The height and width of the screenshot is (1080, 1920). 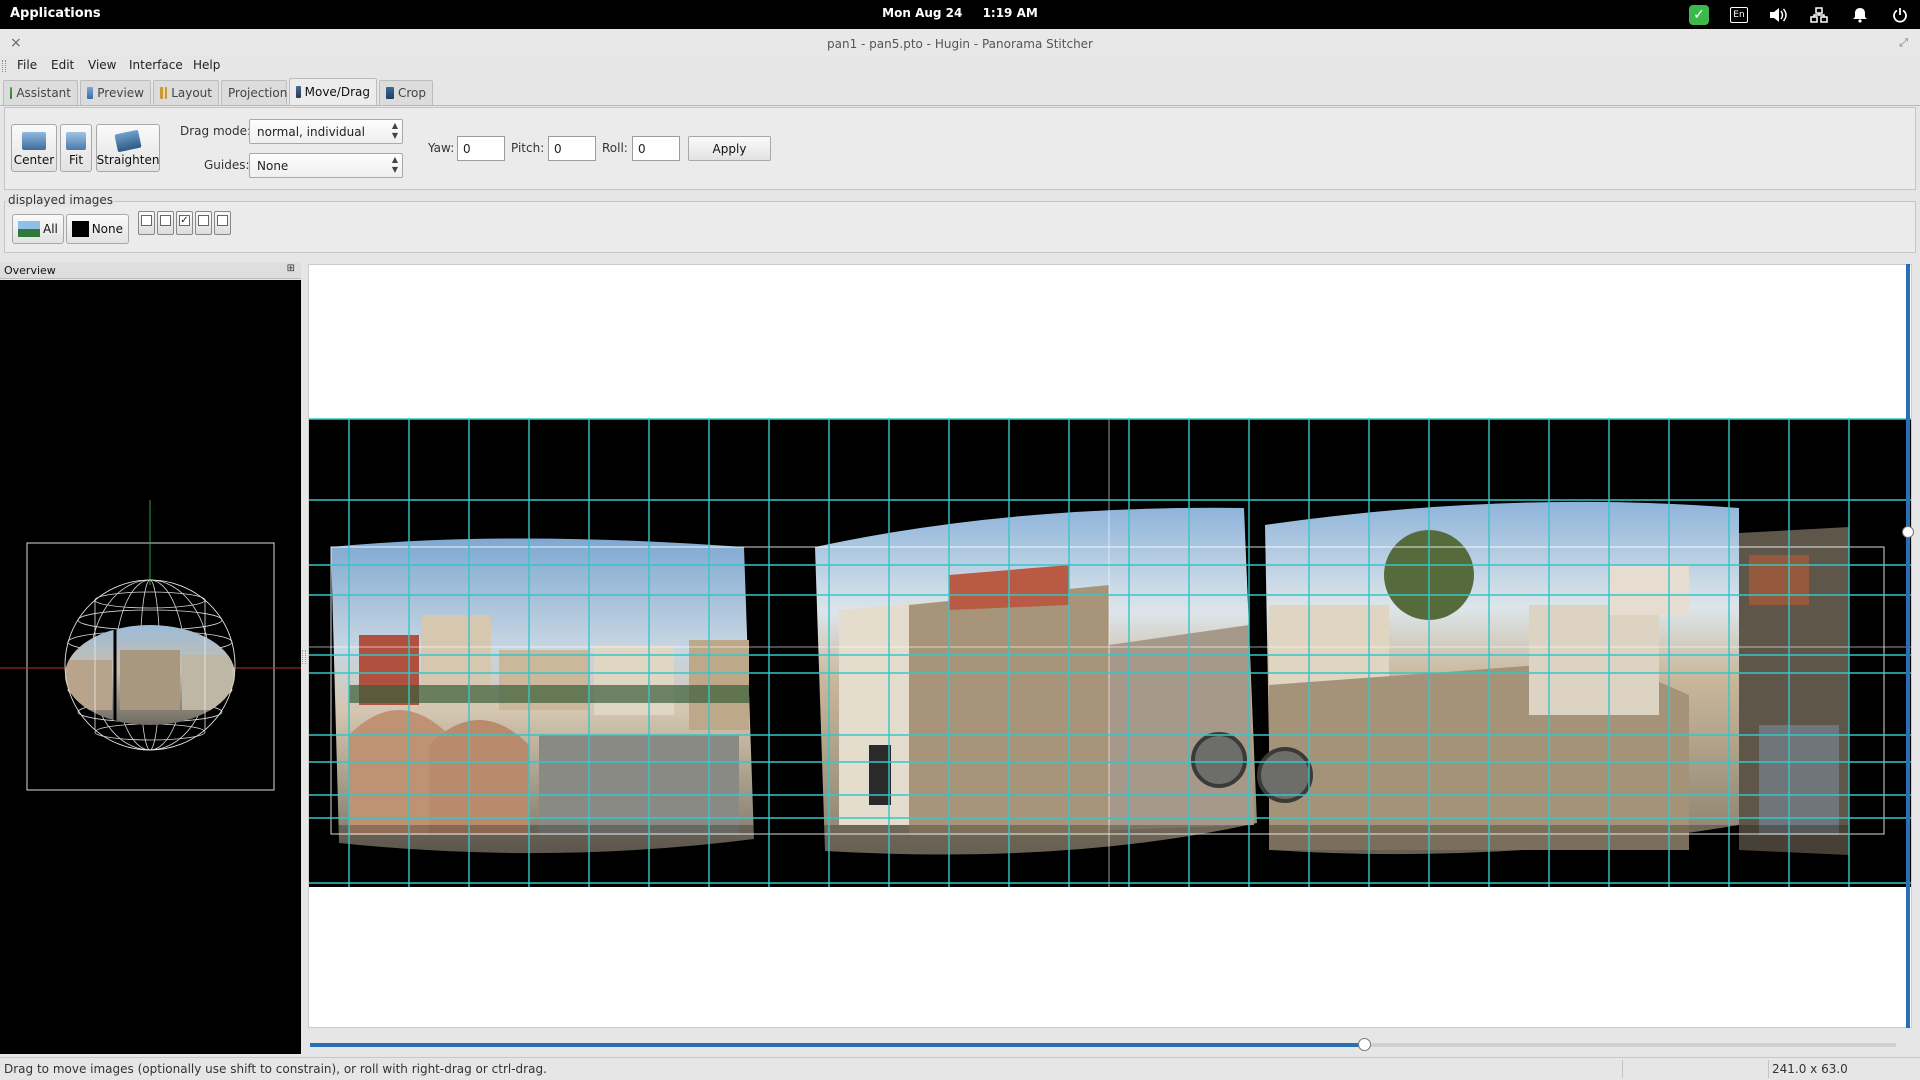 I want to click on menu-edit: Edit, so click(x=62, y=65).